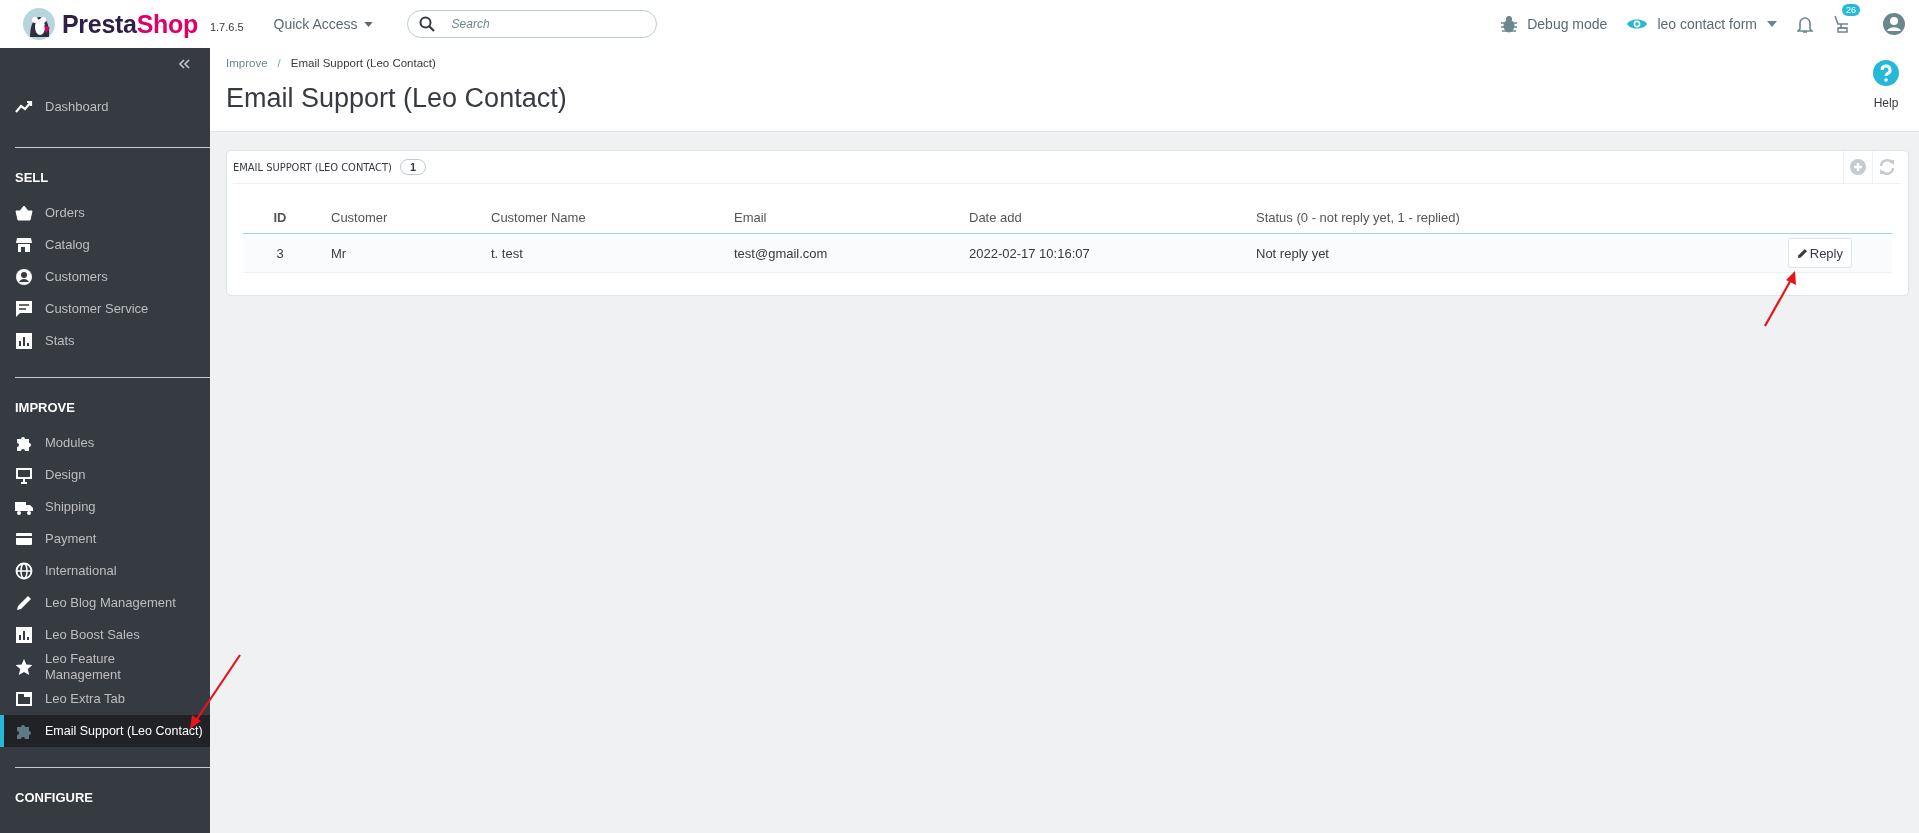 The width and height of the screenshot is (1919, 833). What do you see at coordinates (105, 277) in the screenshot?
I see `sidebar-item: Customers` at bounding box center [105, 277].